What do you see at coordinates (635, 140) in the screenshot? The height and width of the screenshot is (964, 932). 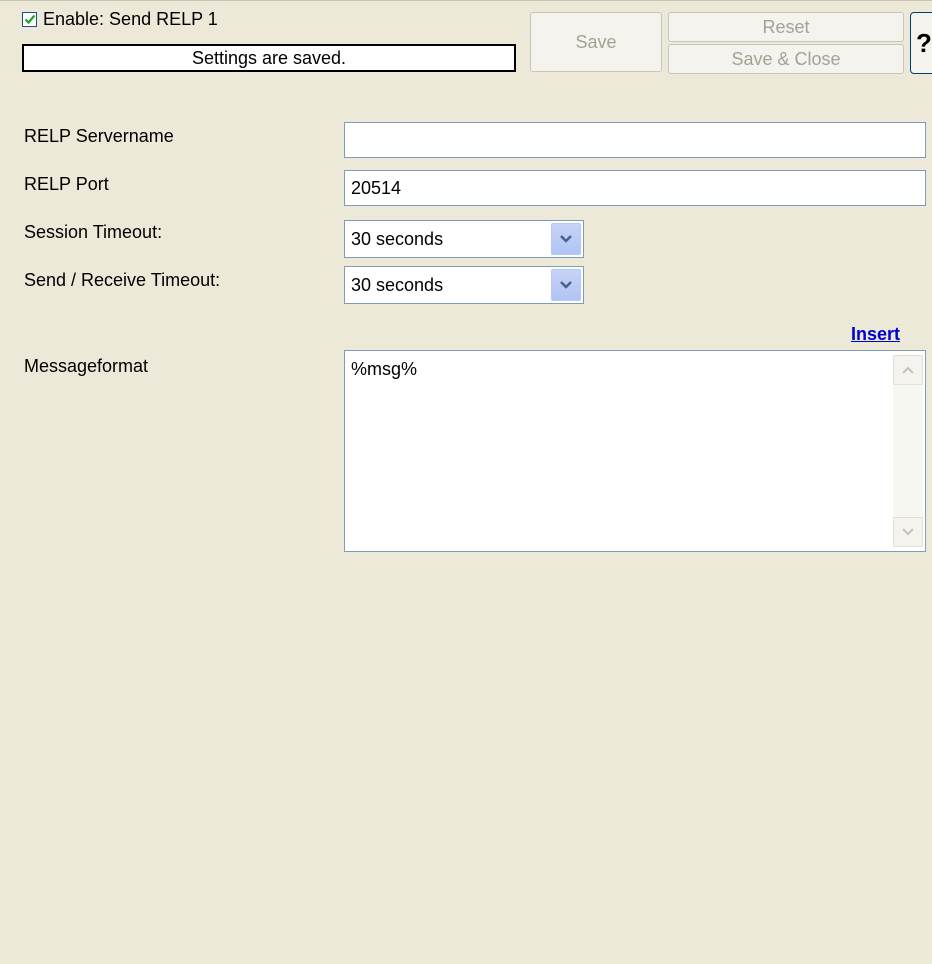 I see `servername-input` at bounding box center [635, 140].